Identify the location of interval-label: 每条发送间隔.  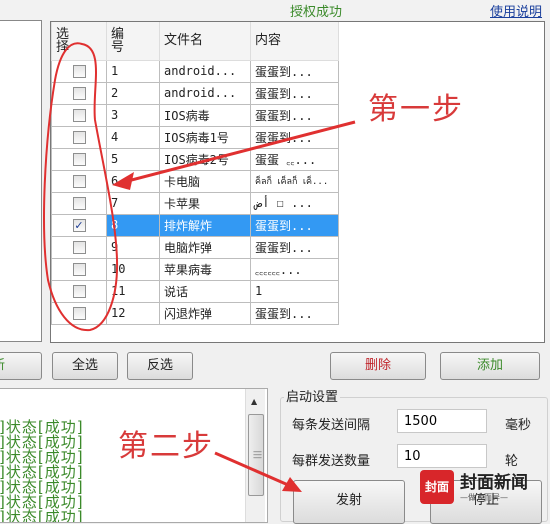
(331, 425).